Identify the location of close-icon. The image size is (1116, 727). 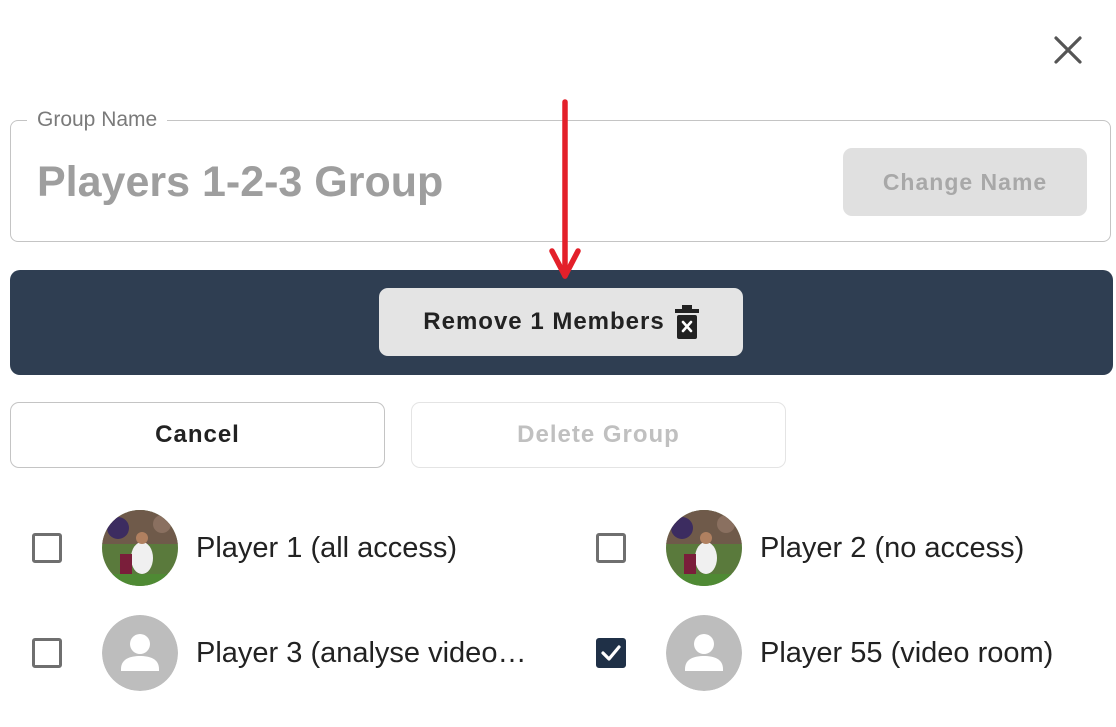
(1068, 50).